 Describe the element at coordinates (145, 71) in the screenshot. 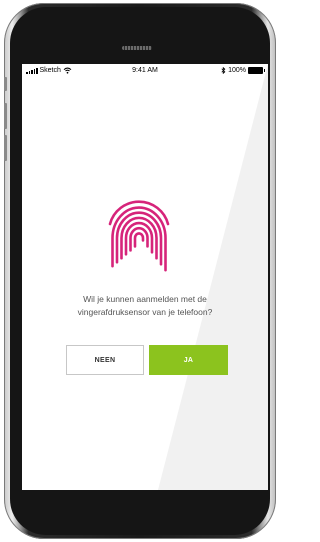

I see `status-bar: Sketch 9:41 AM 100%` at that location.